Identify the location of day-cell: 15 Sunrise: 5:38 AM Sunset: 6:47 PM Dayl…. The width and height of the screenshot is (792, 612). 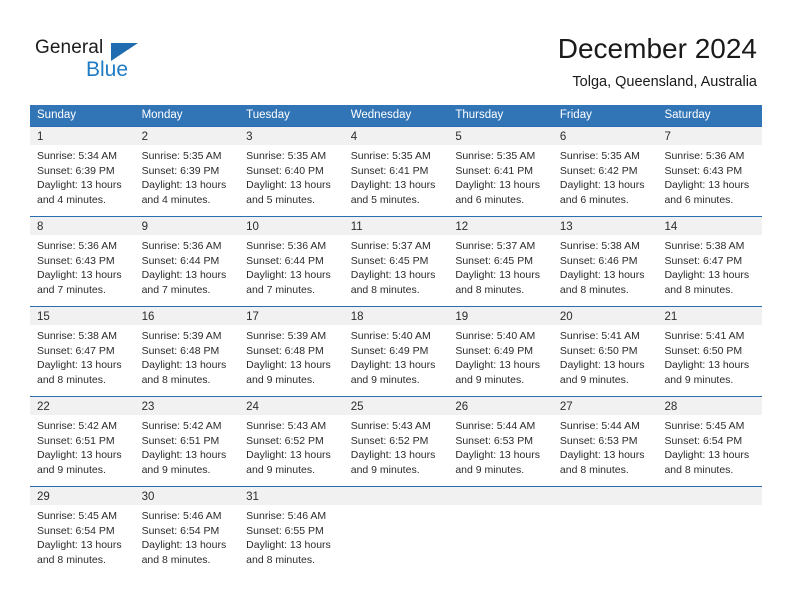
(82, 351).